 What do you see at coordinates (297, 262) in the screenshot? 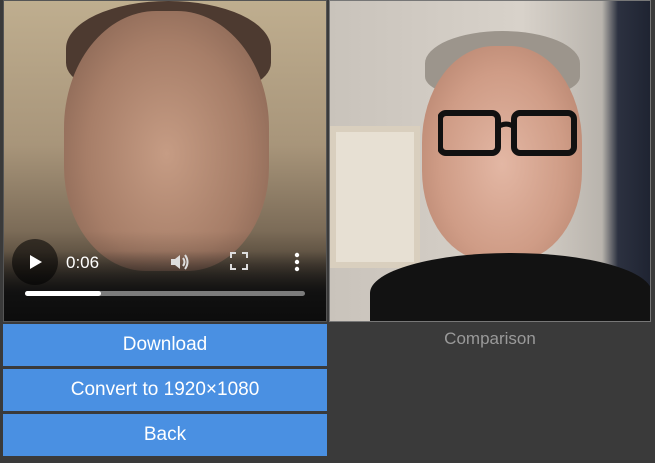
I see `more-vert-icon` at bounding box center [297, 262].